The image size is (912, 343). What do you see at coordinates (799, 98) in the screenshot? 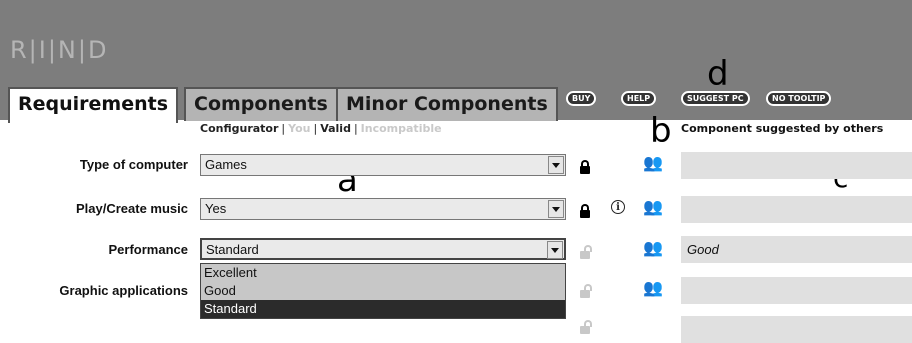
I see `no-tooltip-button: NO TOOLTIP` at bounding box center [799, 98].